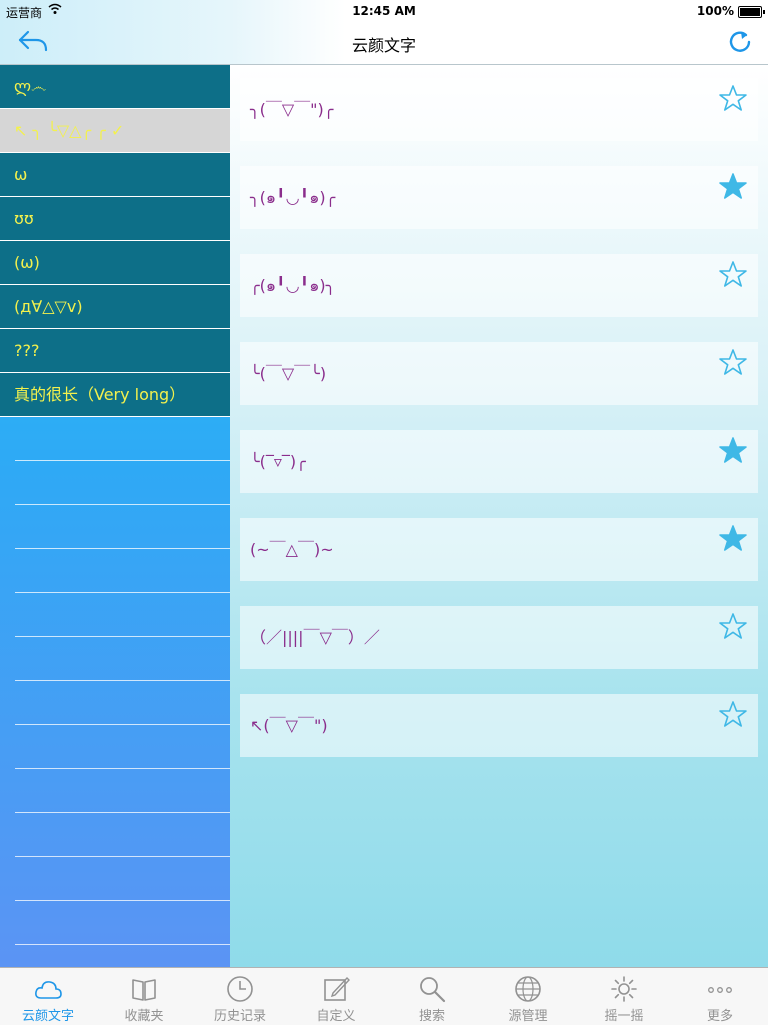 Image resolution: width=768 pixels, height=1025 pixels. Describe the element at coordinates (30, 86) in the screenshot. I see `sidebar-item-label: ლ෴` at that location.